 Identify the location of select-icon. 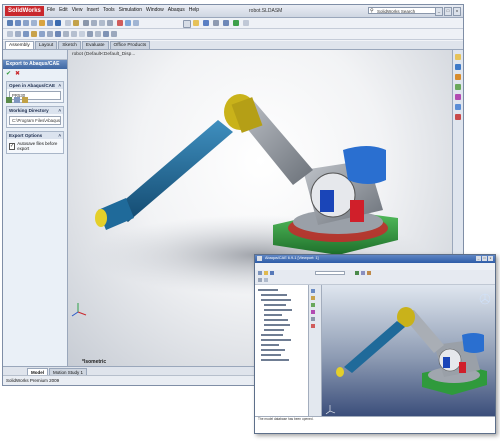
(236, 23).